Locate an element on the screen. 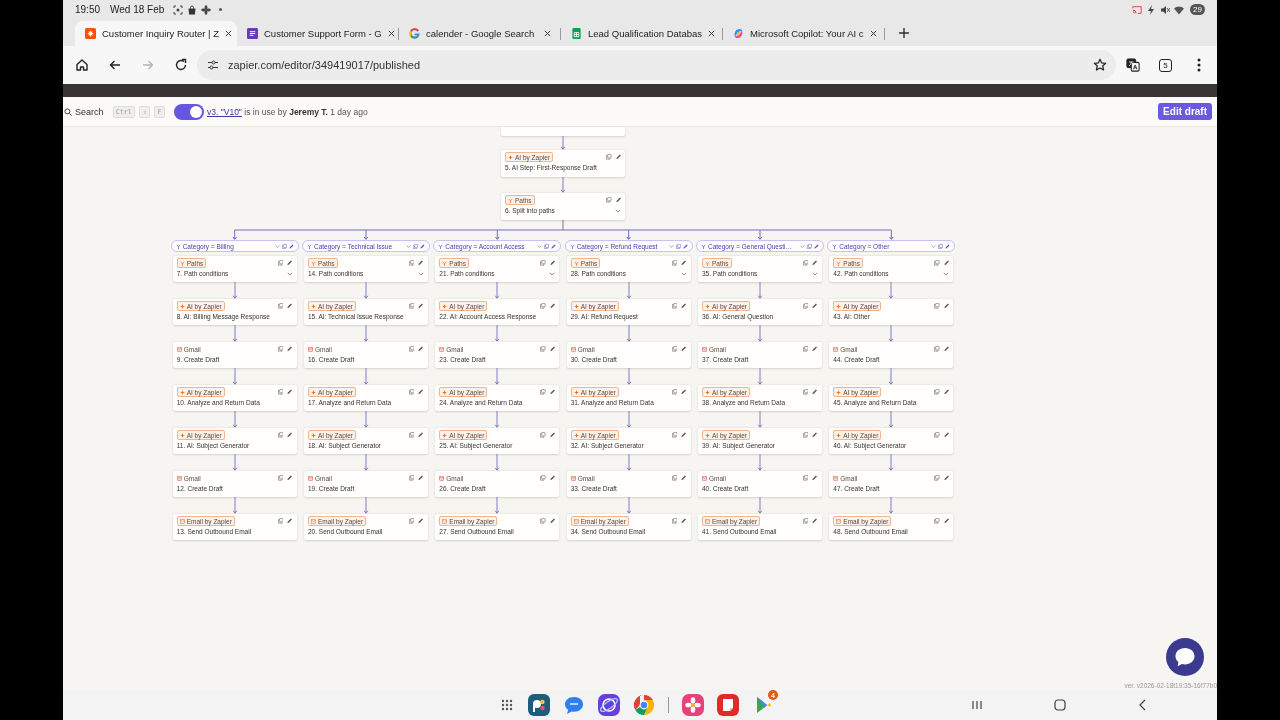  tab-count-button: 5 is located at coordinates (1165, 65).